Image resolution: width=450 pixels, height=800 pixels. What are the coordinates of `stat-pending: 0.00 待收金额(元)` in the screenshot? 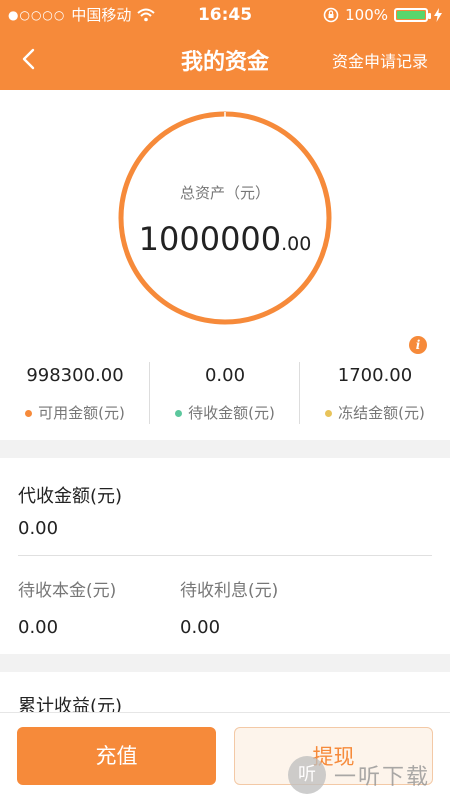 It's located at (225, 393).